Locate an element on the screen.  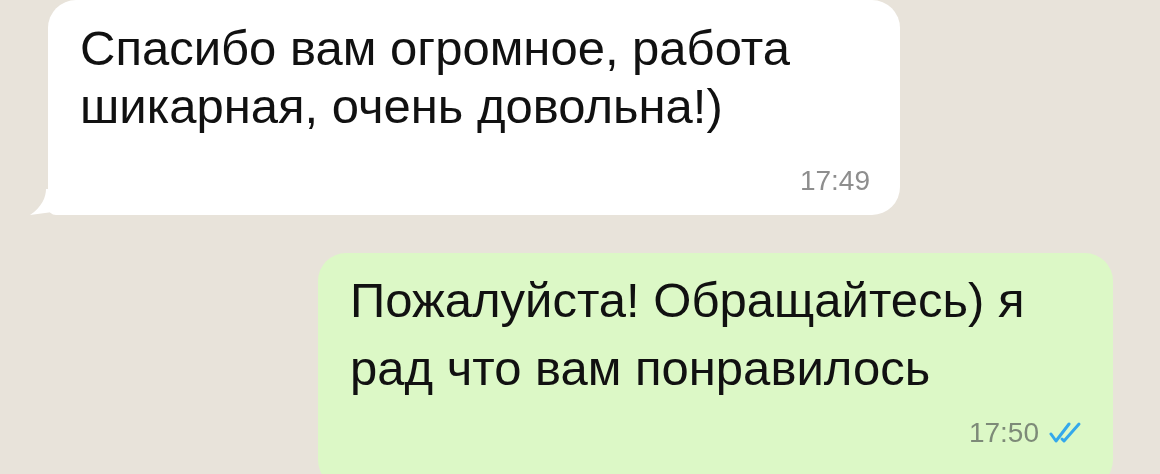
message-text: Спасибо вам огромное, работа шикарная, очень довольна!) is located at coordinates (435, 77).